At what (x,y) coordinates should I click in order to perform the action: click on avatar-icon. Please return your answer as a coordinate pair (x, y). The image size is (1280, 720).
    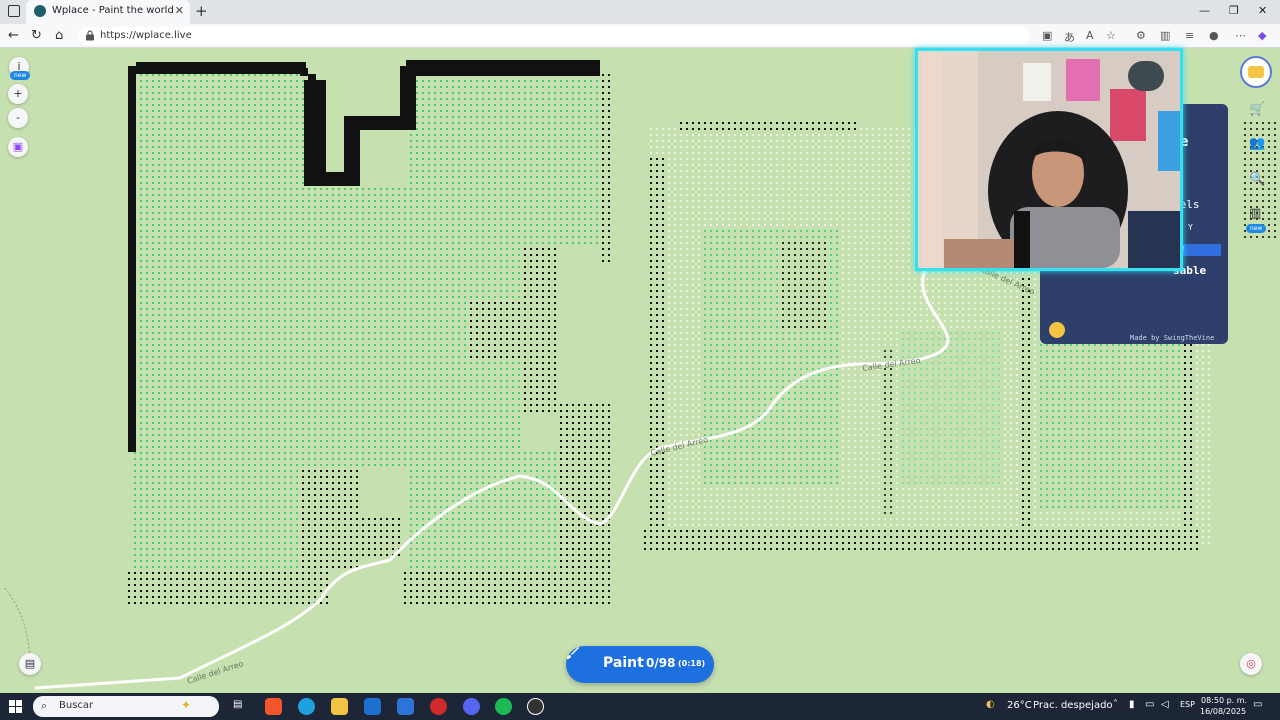
    Looking at the image, I should click on (1256, 72).